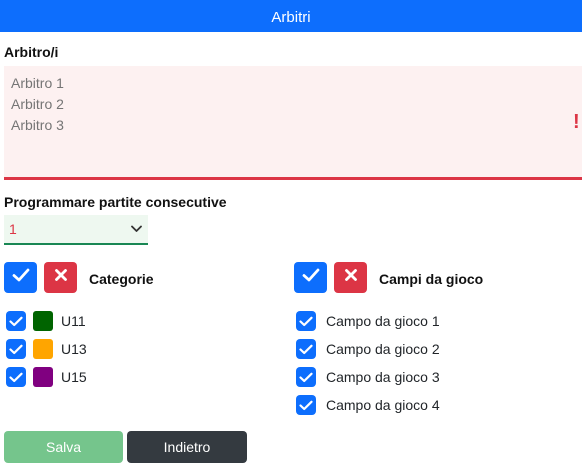  I want to click on back-button-label: Indietro, so click(187, 447).